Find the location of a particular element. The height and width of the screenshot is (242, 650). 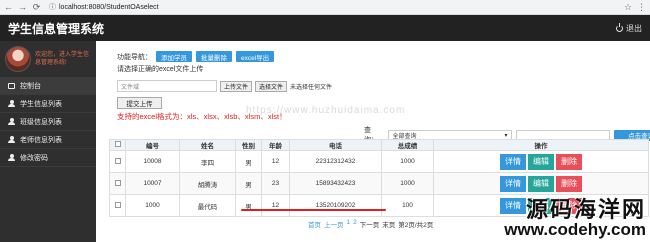

excel-export-button: excel导出 is located at coordinates (255, 56).